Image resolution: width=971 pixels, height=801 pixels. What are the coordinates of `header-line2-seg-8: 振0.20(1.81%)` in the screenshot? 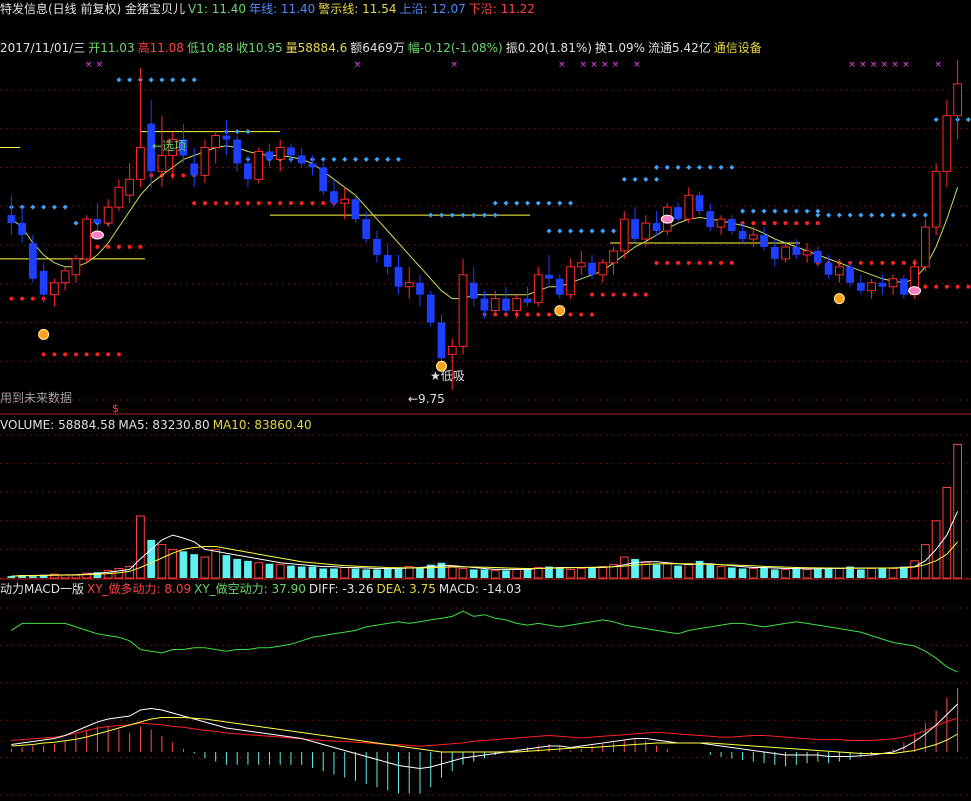 It's located at (548, 48).